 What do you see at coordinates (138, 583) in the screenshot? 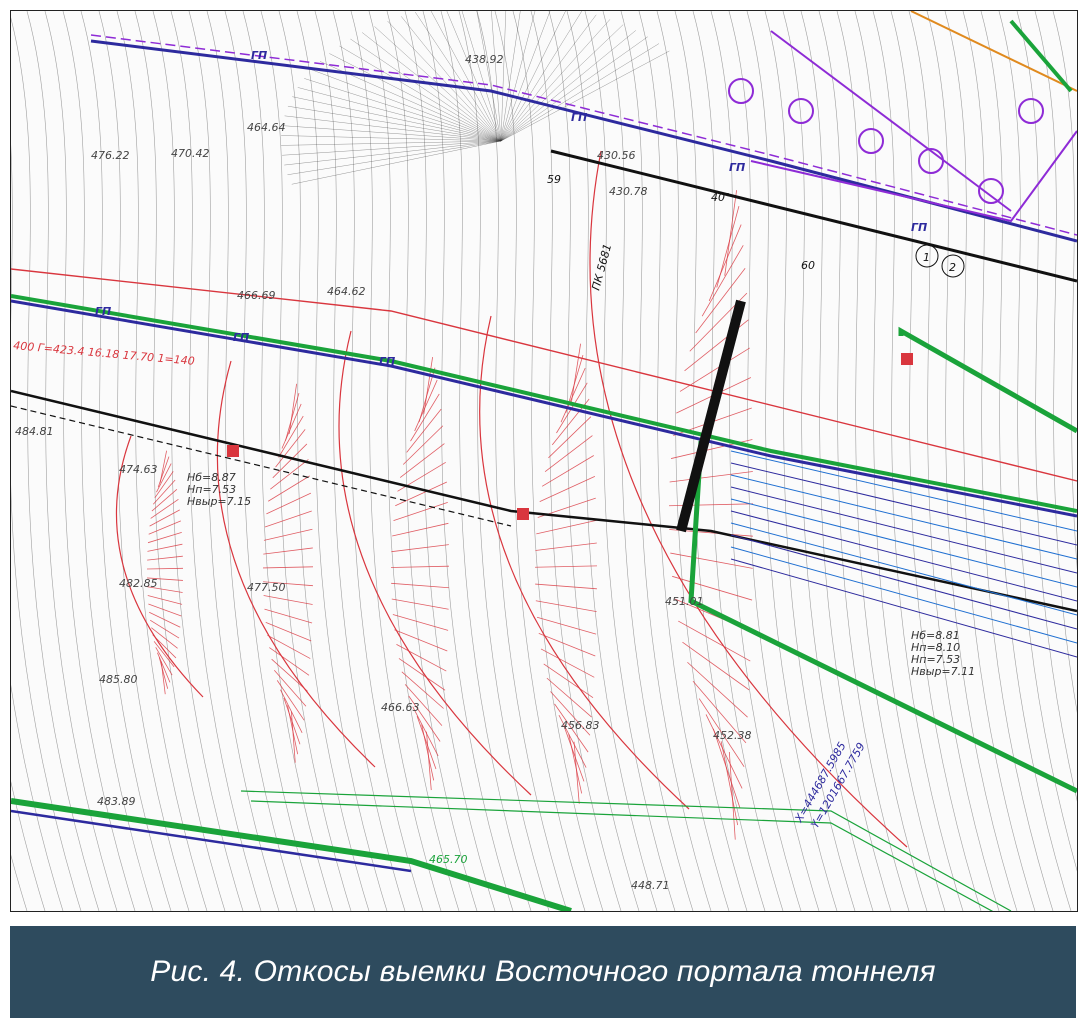
I see `elev-label-7: 482.85` at bounding box center [138, 583].